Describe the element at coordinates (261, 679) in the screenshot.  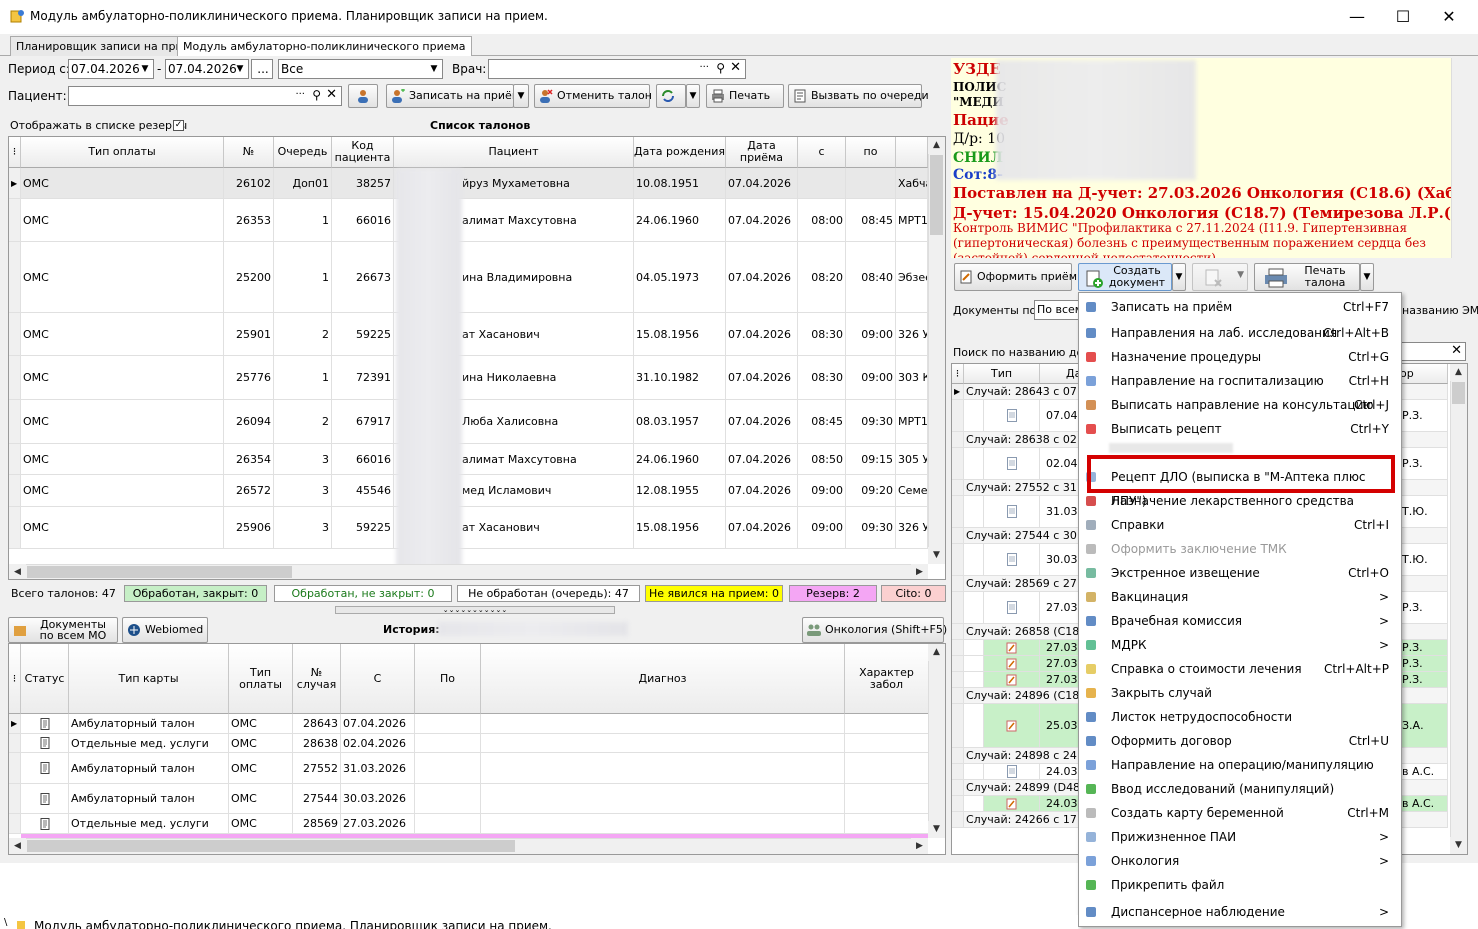
I see `column-header: Тип оплаты` at that location.